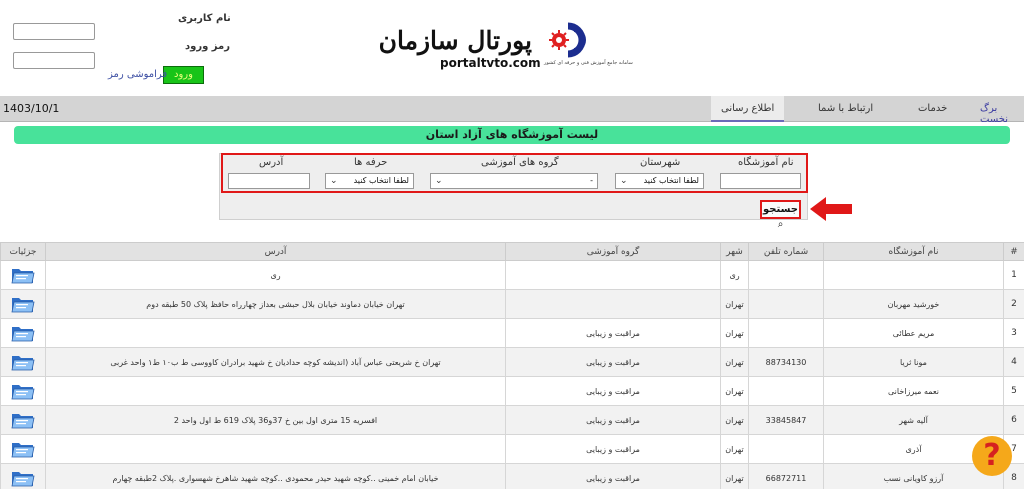 The width and height of the screenshot is (1024, 489). What do you see at coordinates (766, 162) in the screenshot?
I see `institute-name-label: نام آموزشگاه` at bounding box center [766, 162].